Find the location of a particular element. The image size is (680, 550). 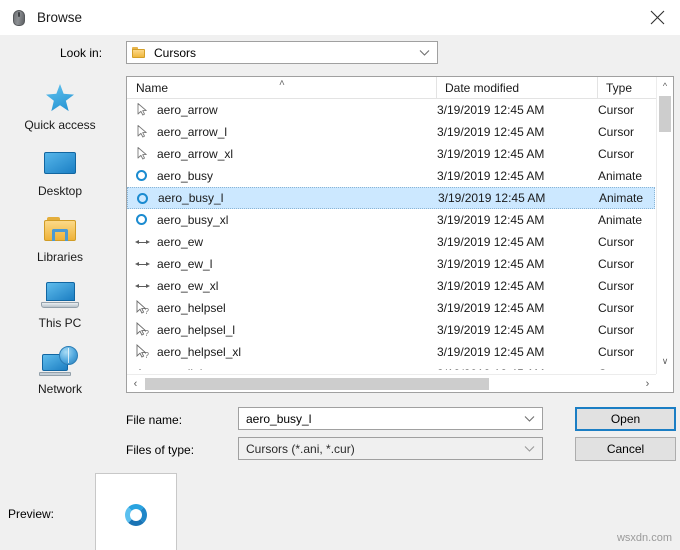

file-name-label: File name: is located at coordinates (154, 420).